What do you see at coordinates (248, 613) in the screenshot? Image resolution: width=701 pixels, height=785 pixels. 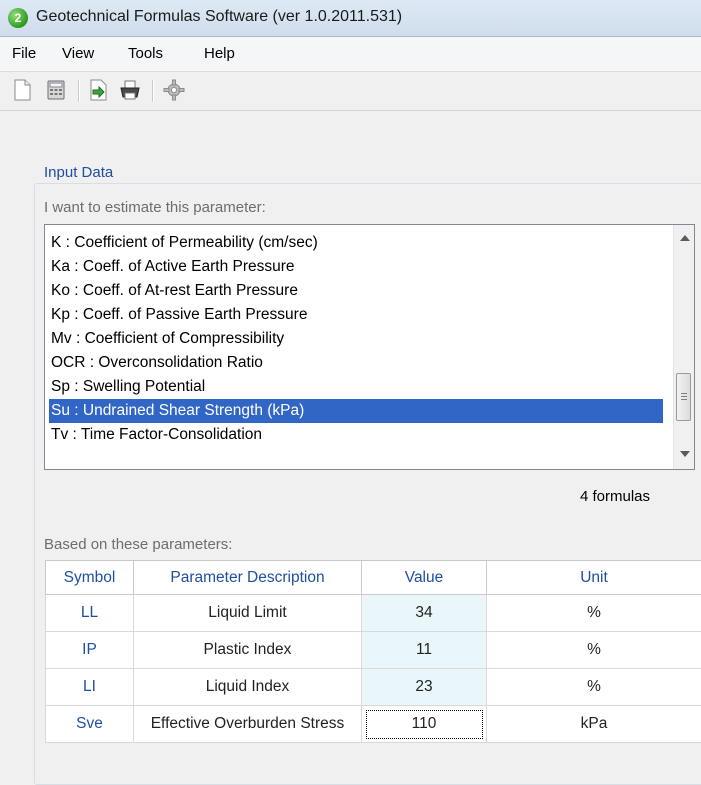 I see `description-cell: Liquid Limit` at bounding box center [248, 613].